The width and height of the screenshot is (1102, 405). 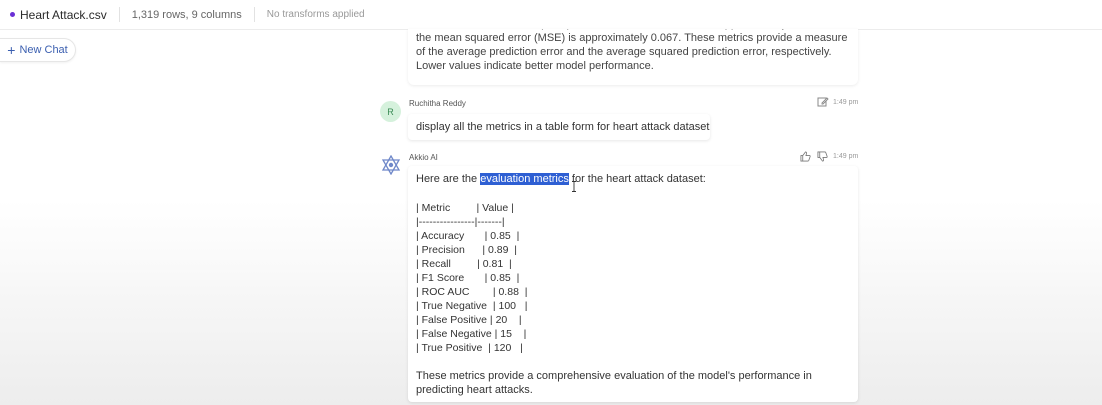 What do you see at coordinates (846, 102) in the screenshot?
I see `user-message-time: 1:49 pm` at bounding box center [846, 102].